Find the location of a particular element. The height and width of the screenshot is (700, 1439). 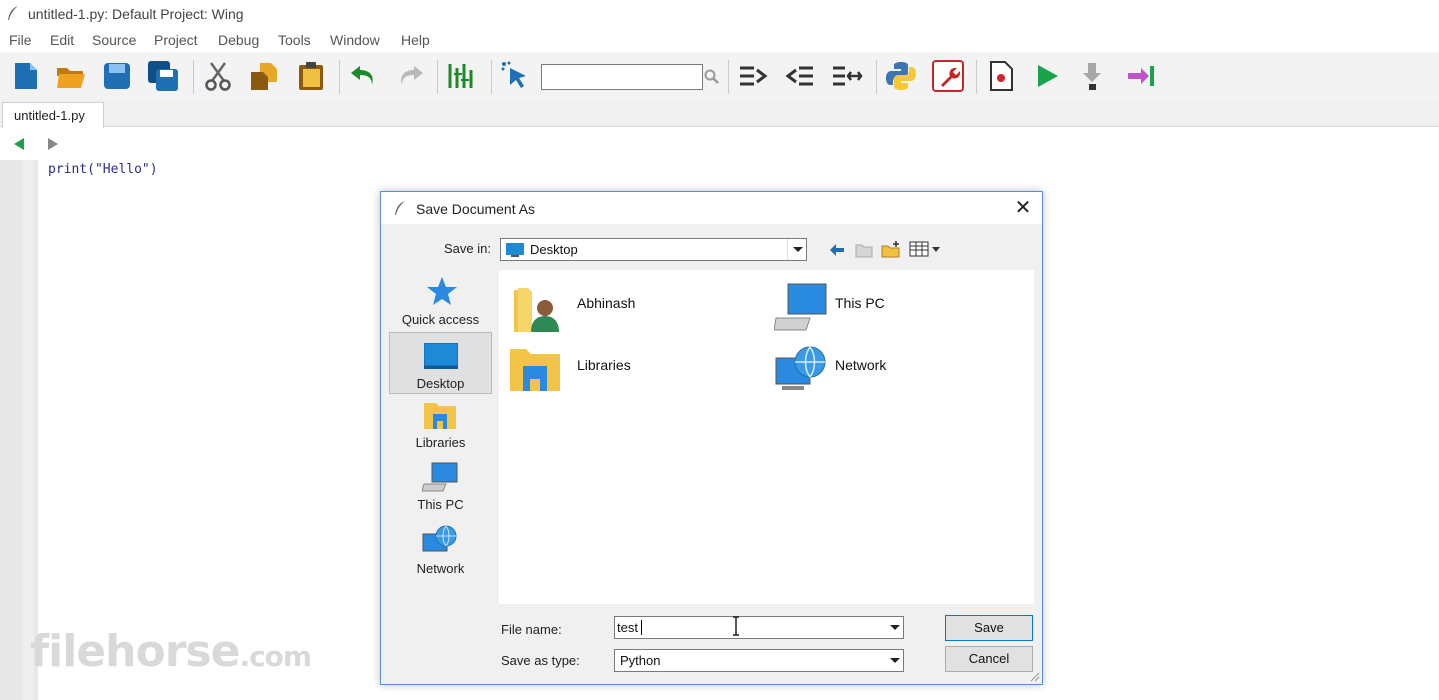

menu-debug: Debug is located at coordinates (238, 40).